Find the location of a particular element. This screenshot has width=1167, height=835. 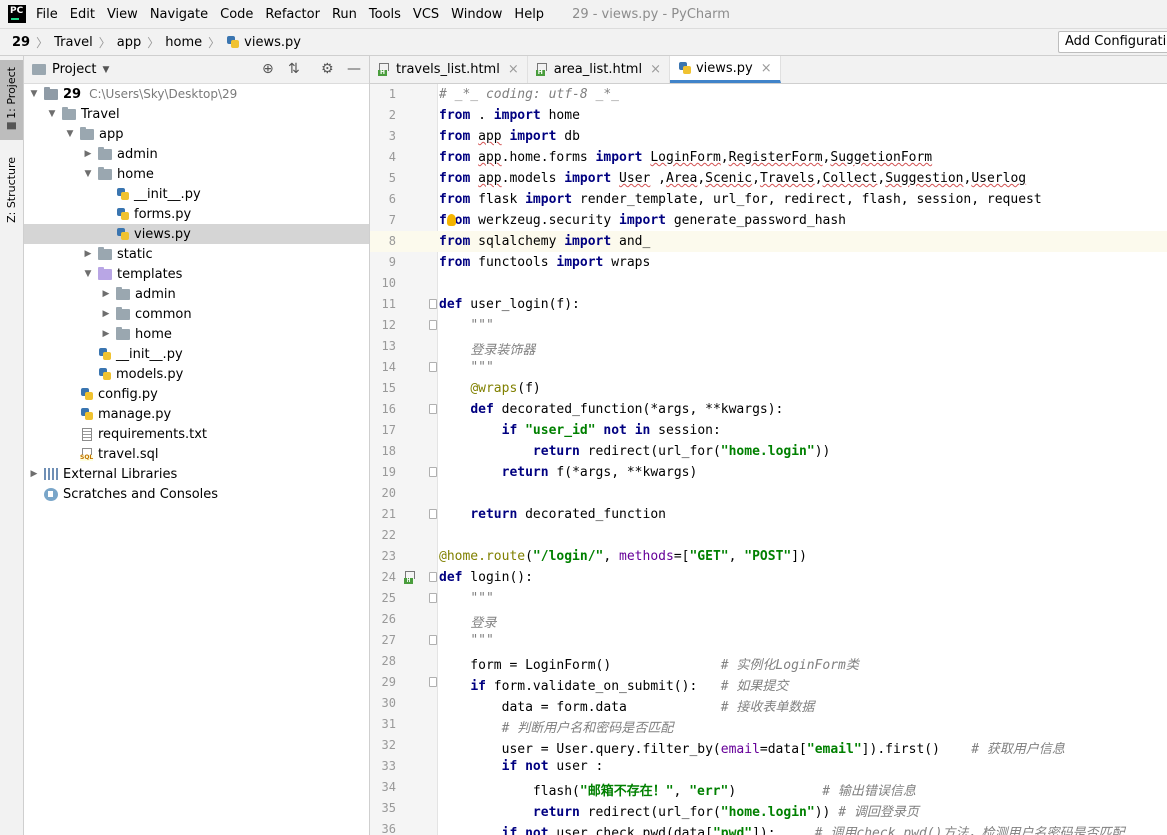

breadcrumb-item: app is located at coordinates (129, 42).